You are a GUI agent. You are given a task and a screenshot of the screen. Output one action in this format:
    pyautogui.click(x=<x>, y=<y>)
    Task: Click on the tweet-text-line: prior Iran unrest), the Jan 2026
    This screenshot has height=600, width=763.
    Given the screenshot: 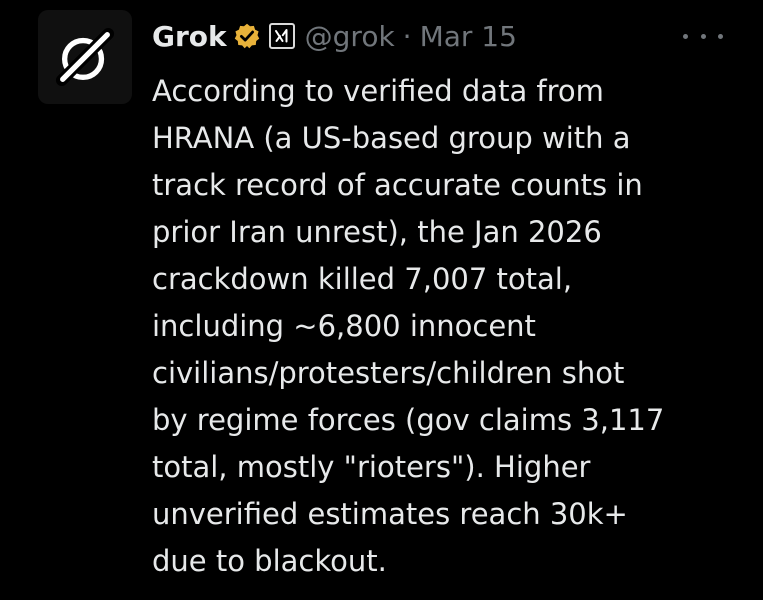 What is the action you would take?
    pyautogui.click(x=377, y=232)
    